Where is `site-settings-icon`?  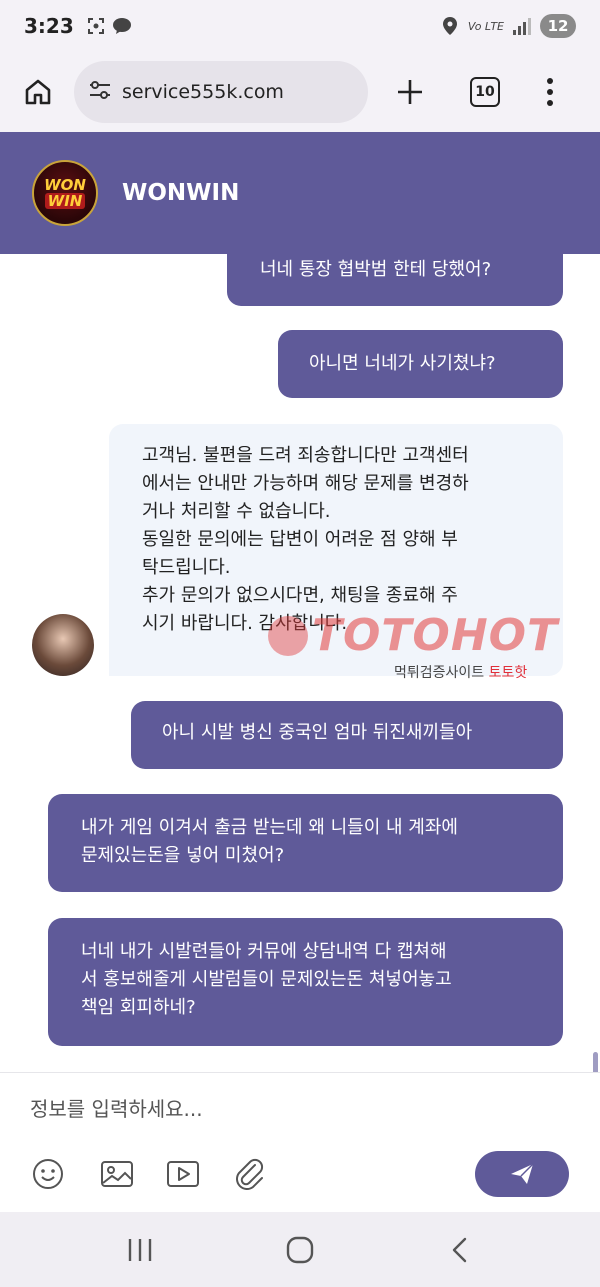
site-settings-icon is located at coordinates (100, 92).